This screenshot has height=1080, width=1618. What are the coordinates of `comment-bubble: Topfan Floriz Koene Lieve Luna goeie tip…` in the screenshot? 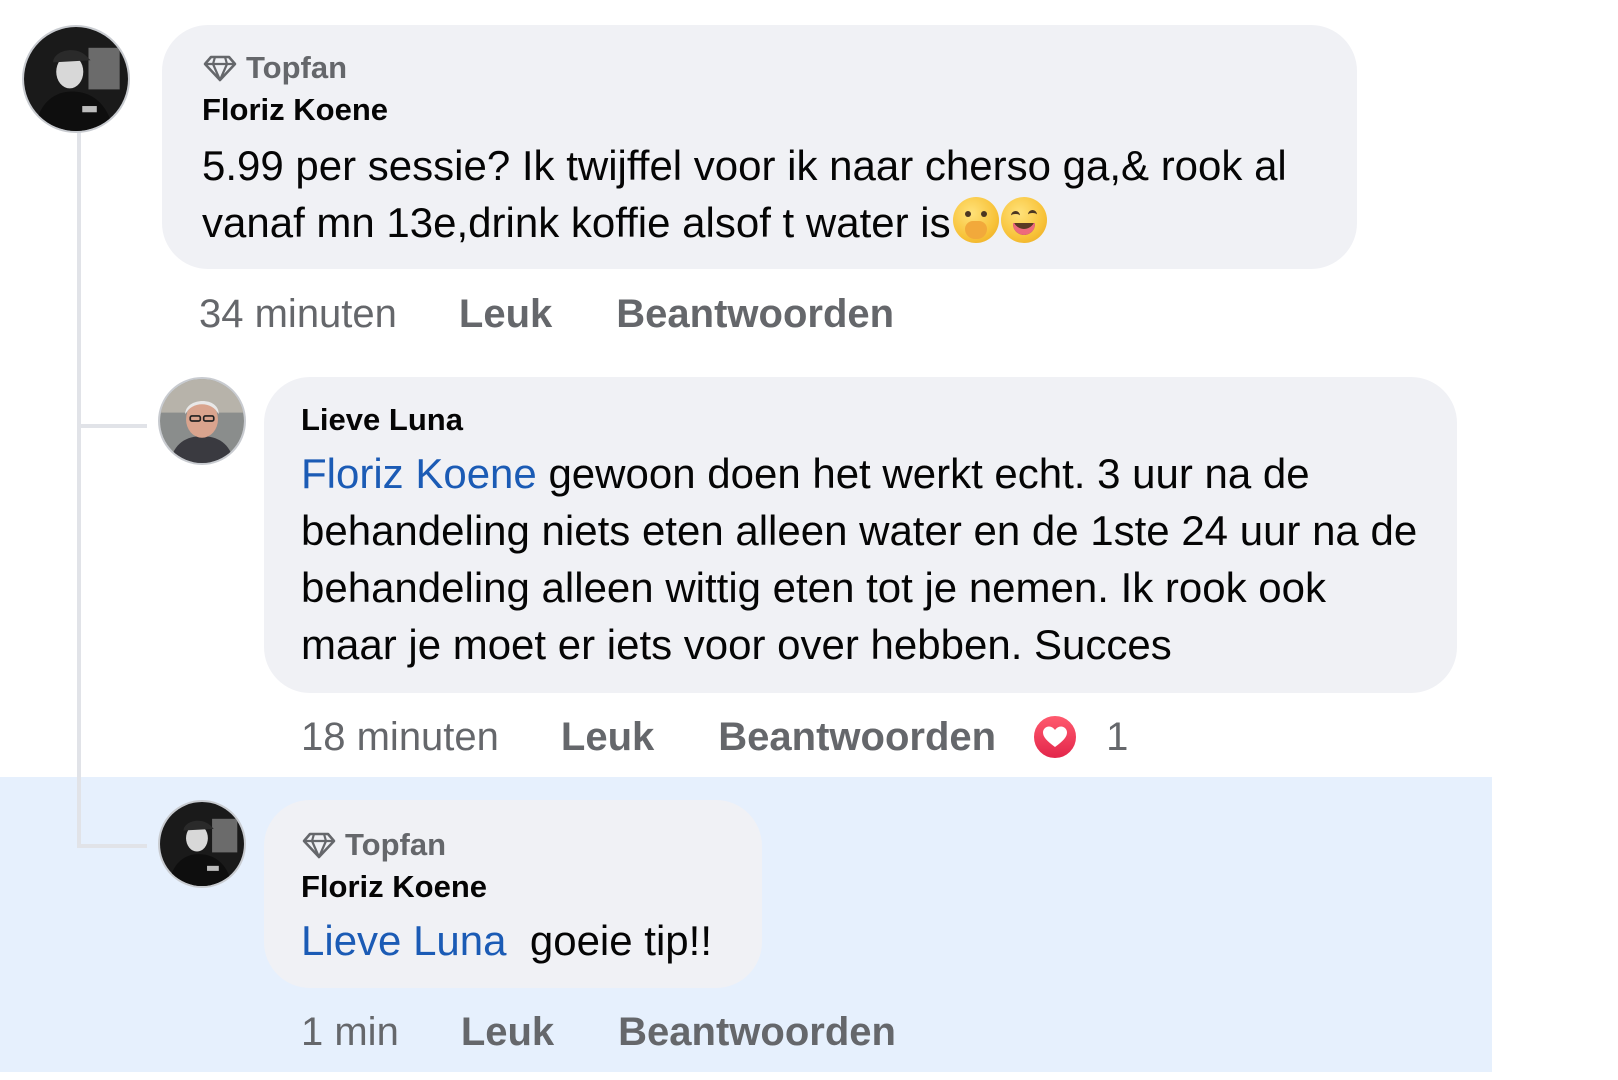 It's located at (513, 894).